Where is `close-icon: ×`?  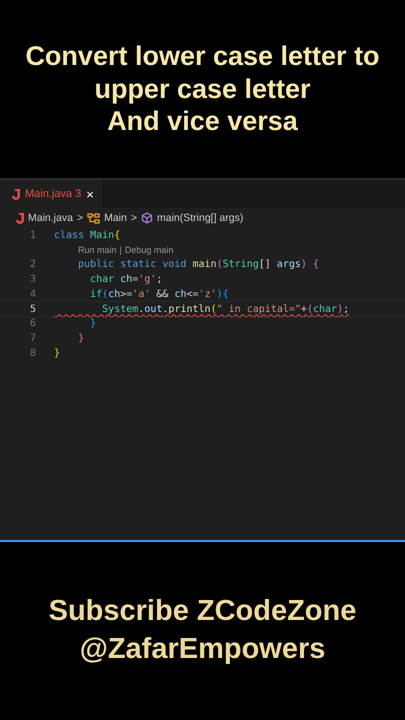 close-icon: × is located at coordinates (90, 194).